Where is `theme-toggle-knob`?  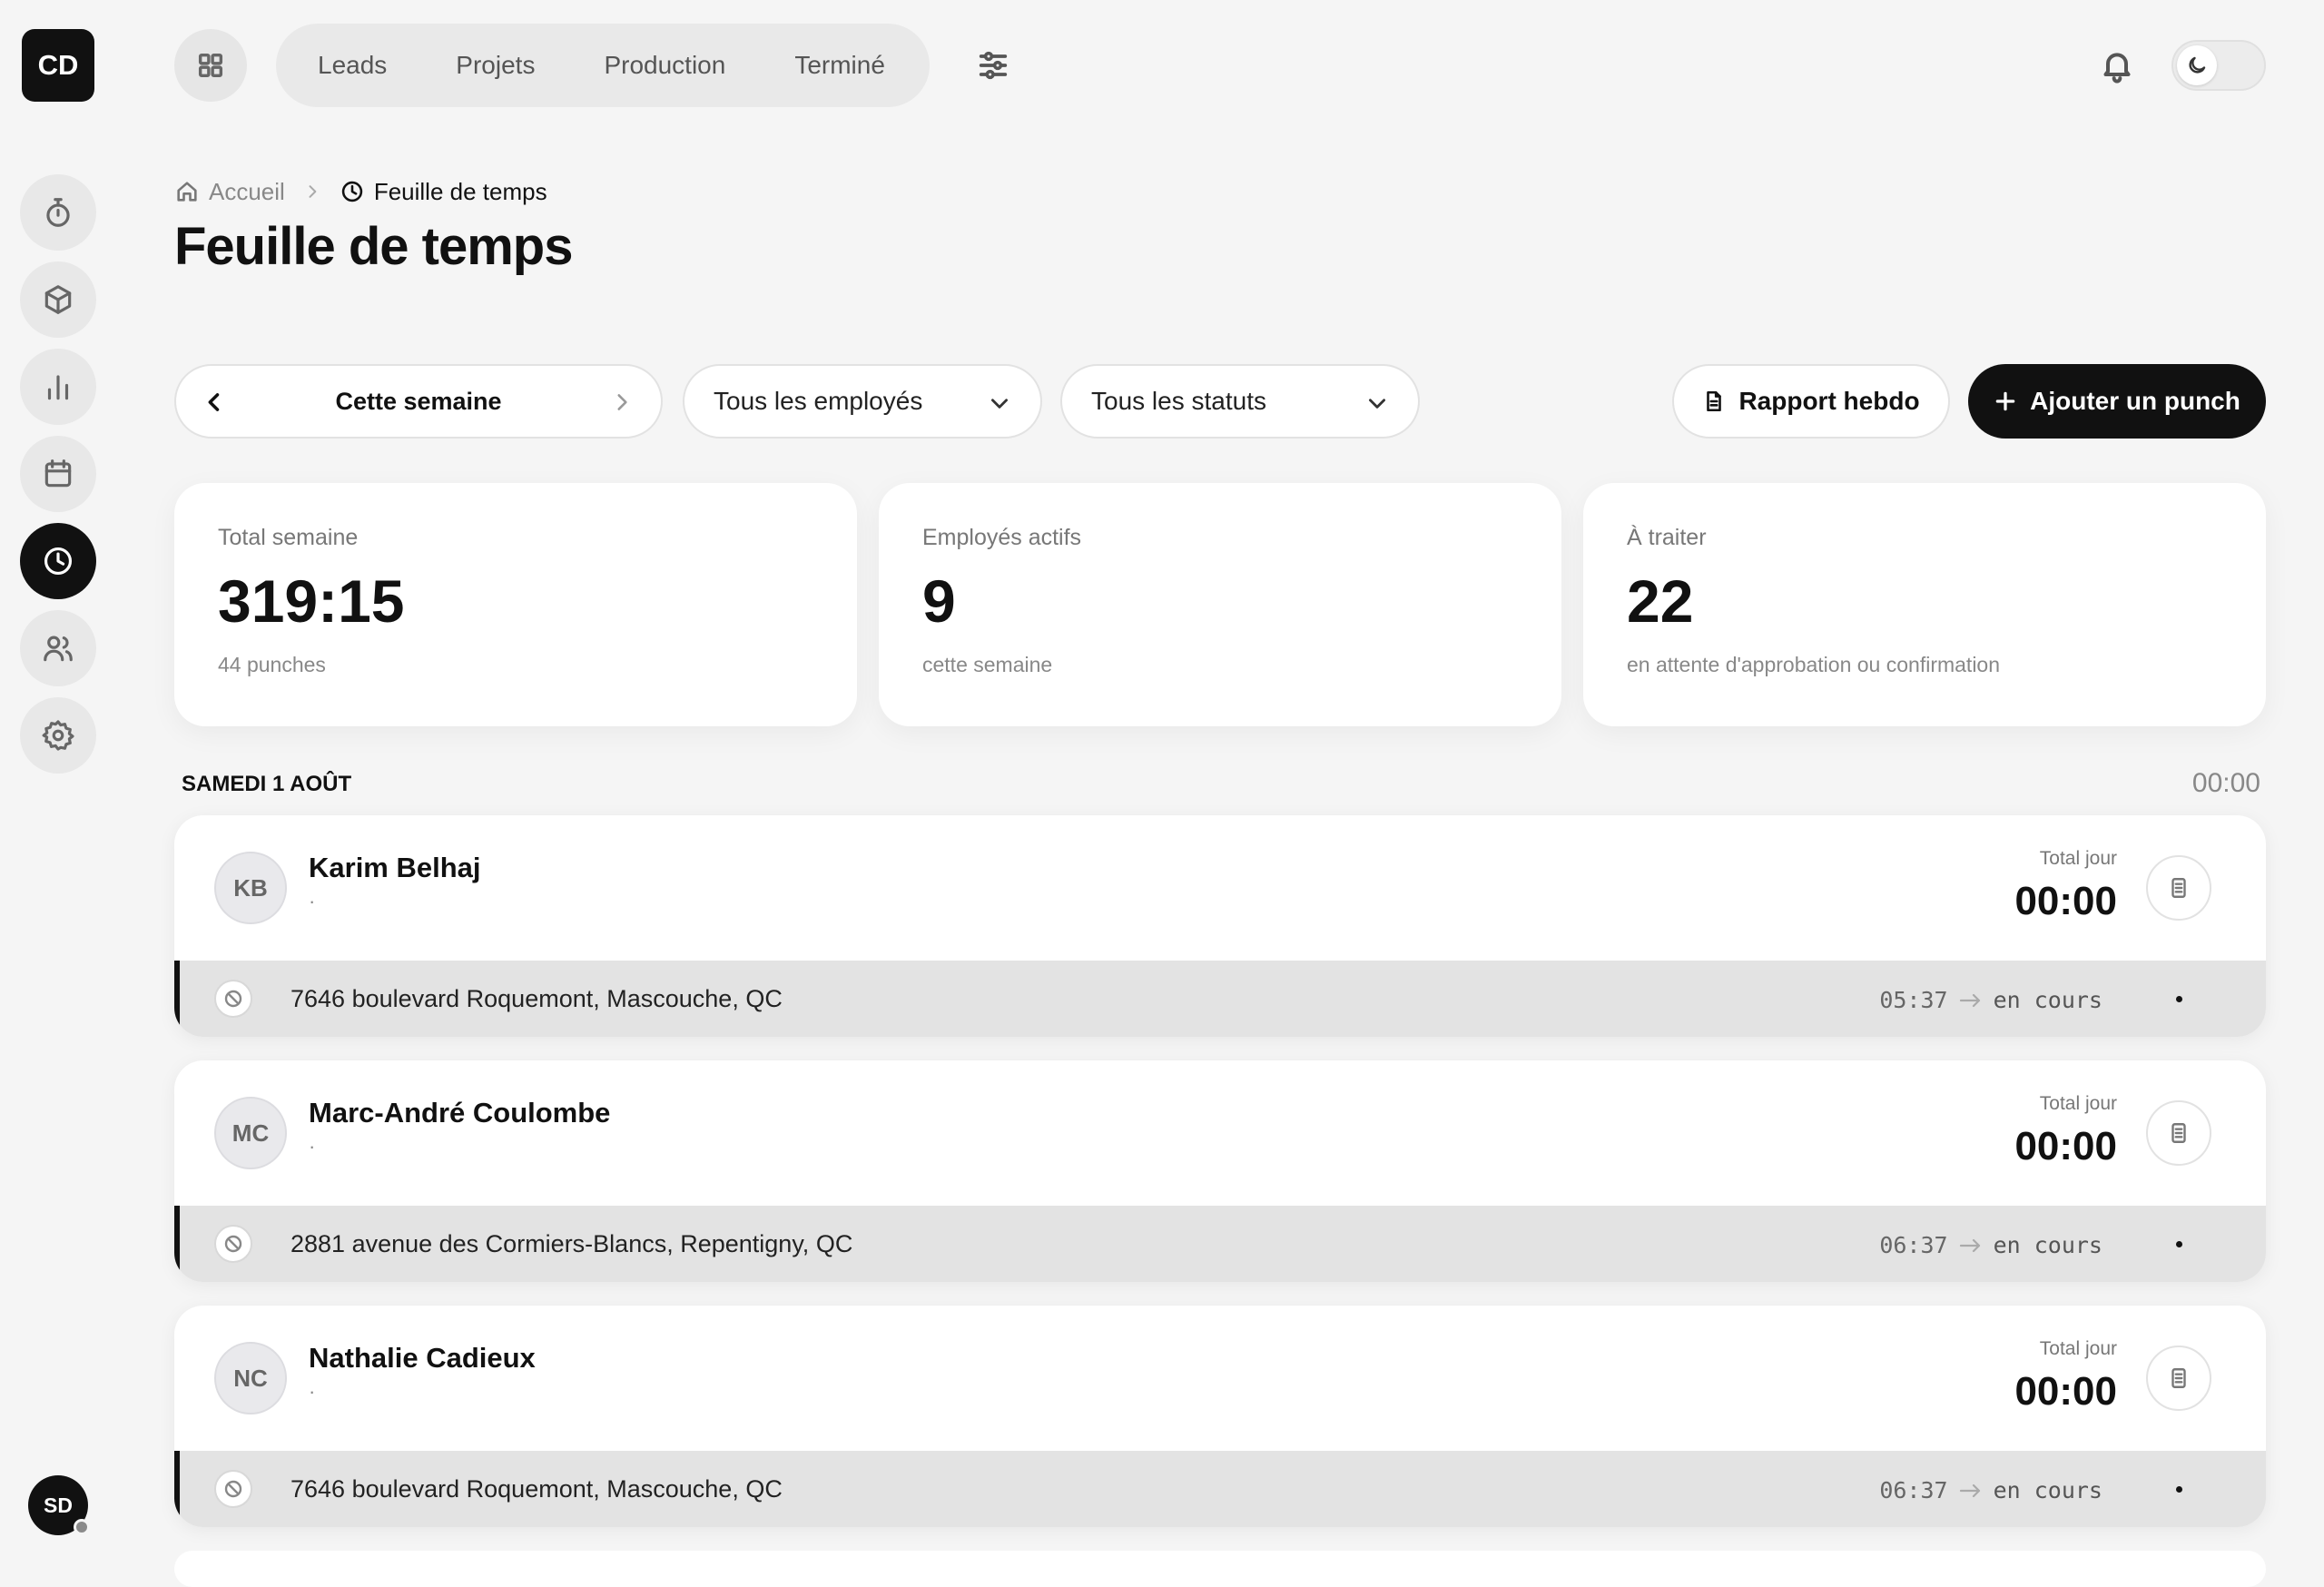 theme-toggle-knob is located at coordinates (2197, 65).